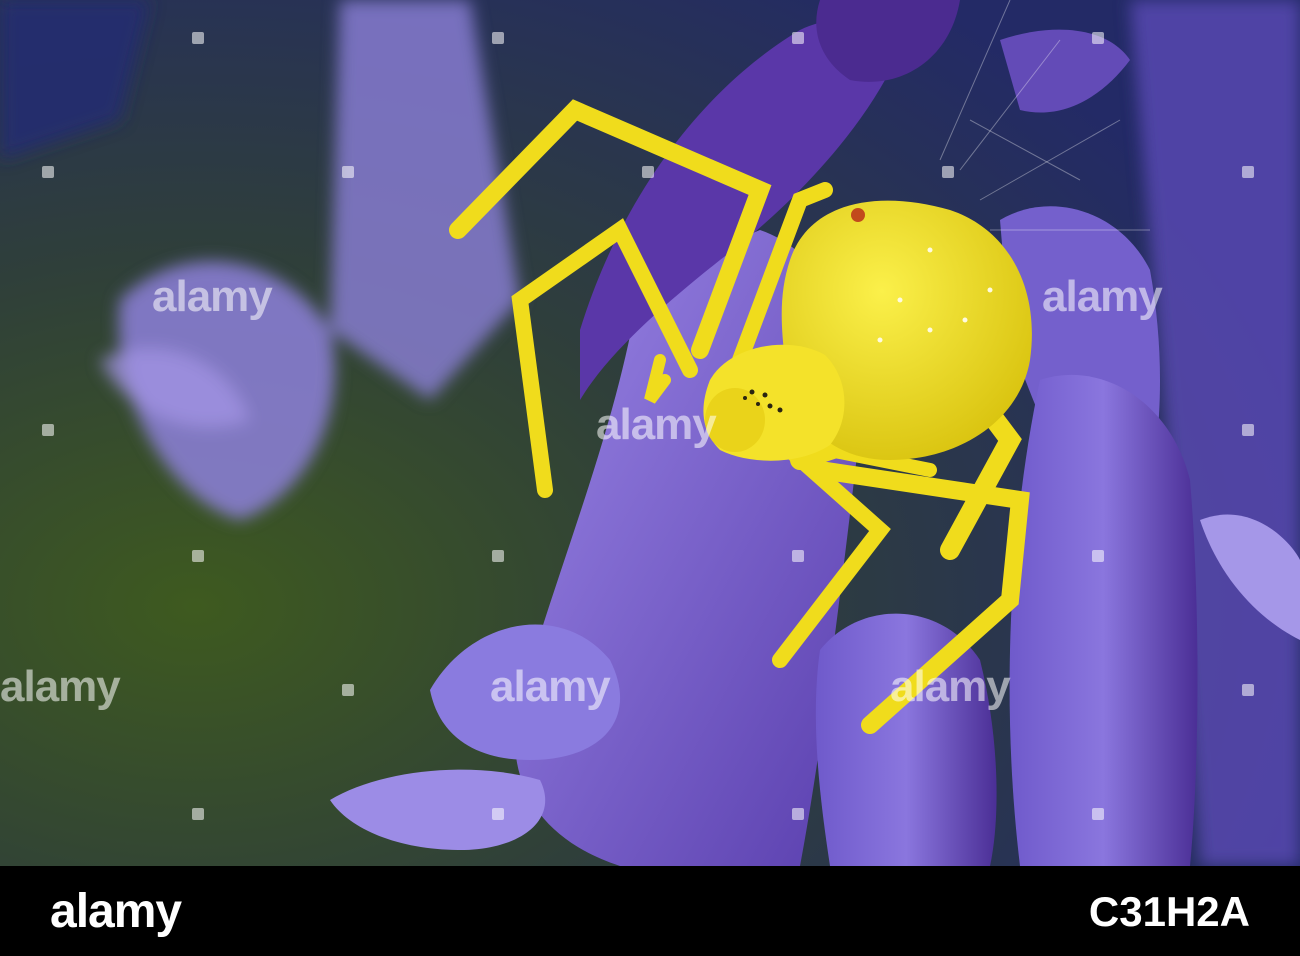 Image resolution: width=1300 pixels, height=956 pixels. I want to click on footer-bar: alamy C31H2A, so click(650, 911).